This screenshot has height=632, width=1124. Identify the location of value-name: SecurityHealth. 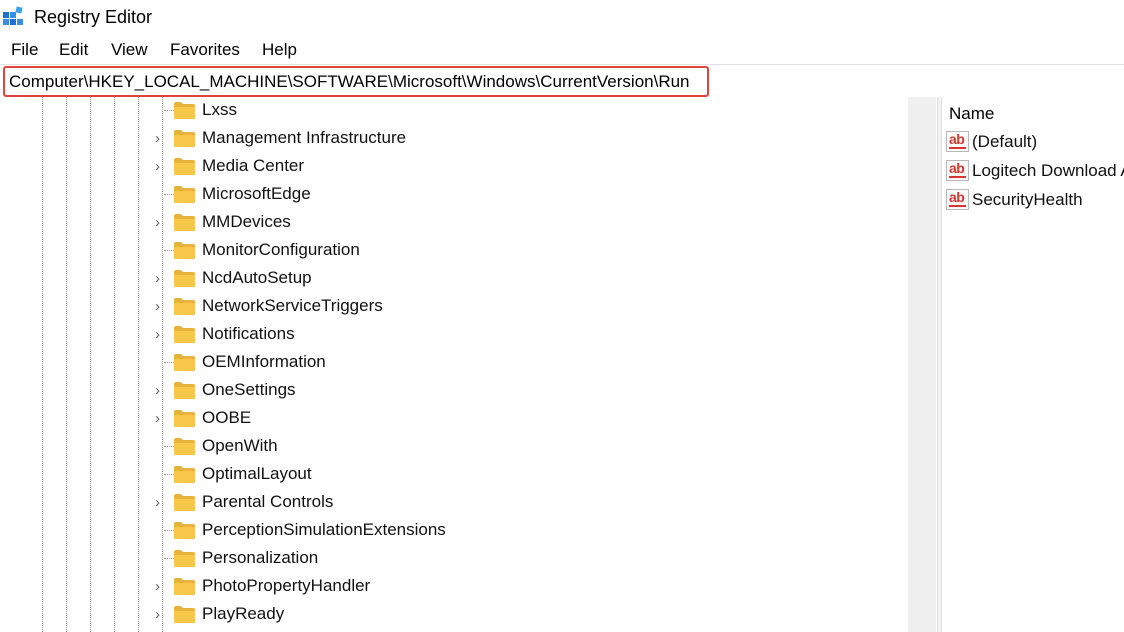
(1027, 199).